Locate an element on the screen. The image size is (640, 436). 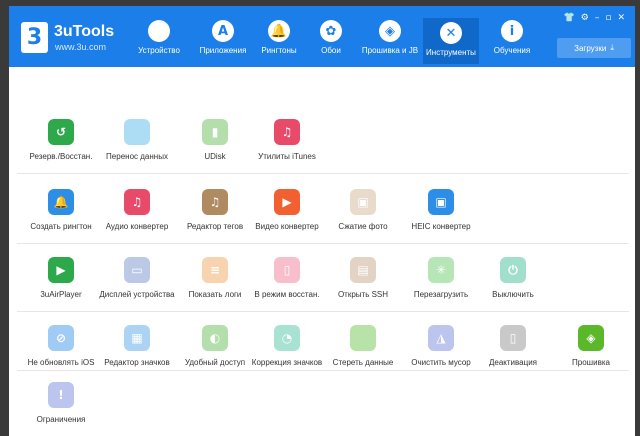
tool-icon-fix: ◔ Коррекция значков is located at coordinates (287, 346).